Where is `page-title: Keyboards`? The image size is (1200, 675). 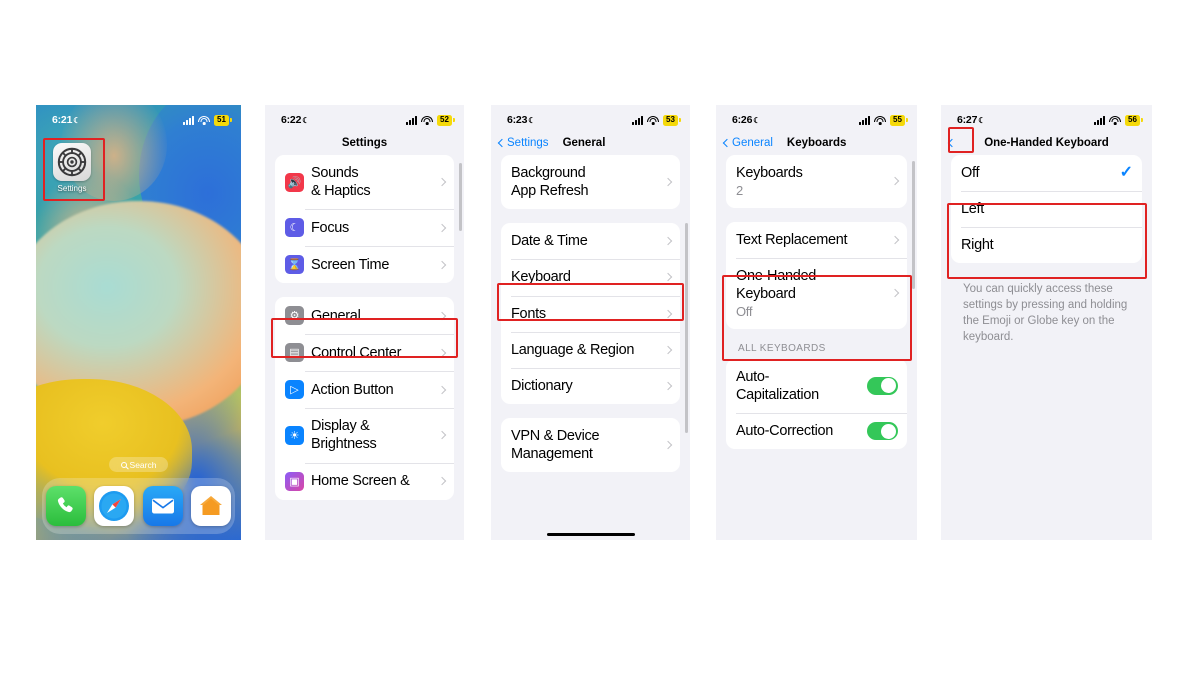 page-title: Keyboards is located at coordinates (816, 143).